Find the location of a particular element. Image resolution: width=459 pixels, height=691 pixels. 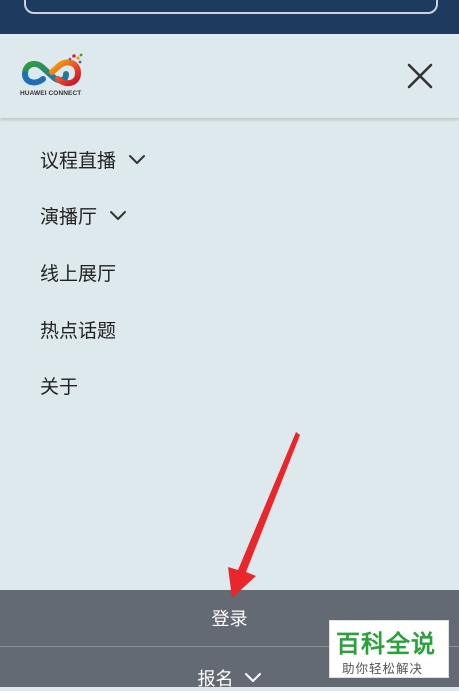

nav-item-studio: 演播厅 is located at coordinates (83, 215).